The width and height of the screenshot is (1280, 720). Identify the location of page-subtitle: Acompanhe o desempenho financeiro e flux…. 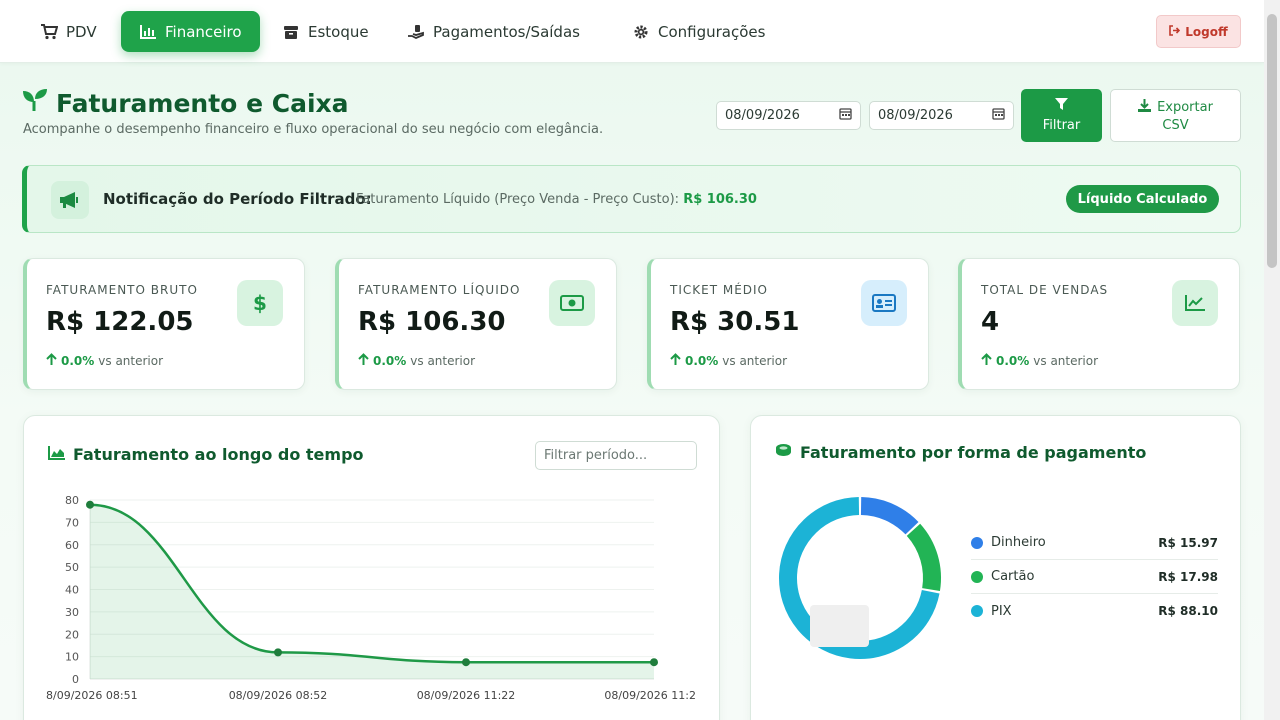
(313, 129).